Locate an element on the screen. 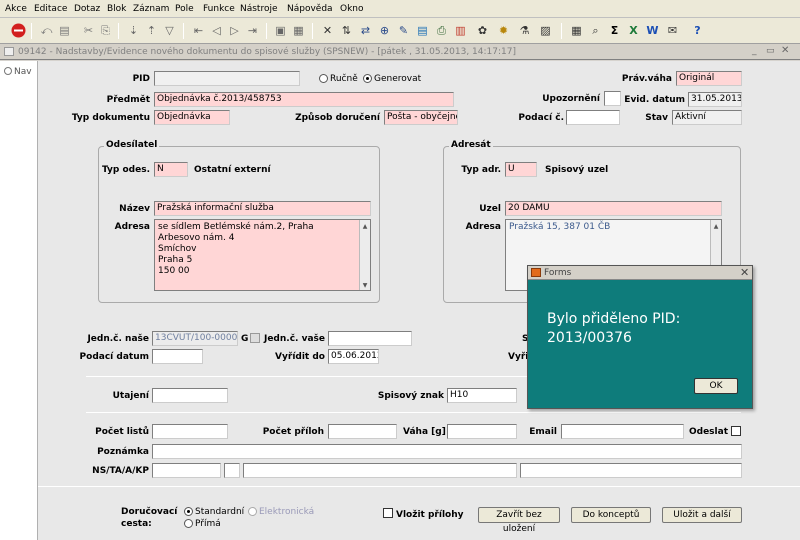 The width and height of the screenshot is (800, 540). report-icon: ▥ is located at coordinates (460, 30).